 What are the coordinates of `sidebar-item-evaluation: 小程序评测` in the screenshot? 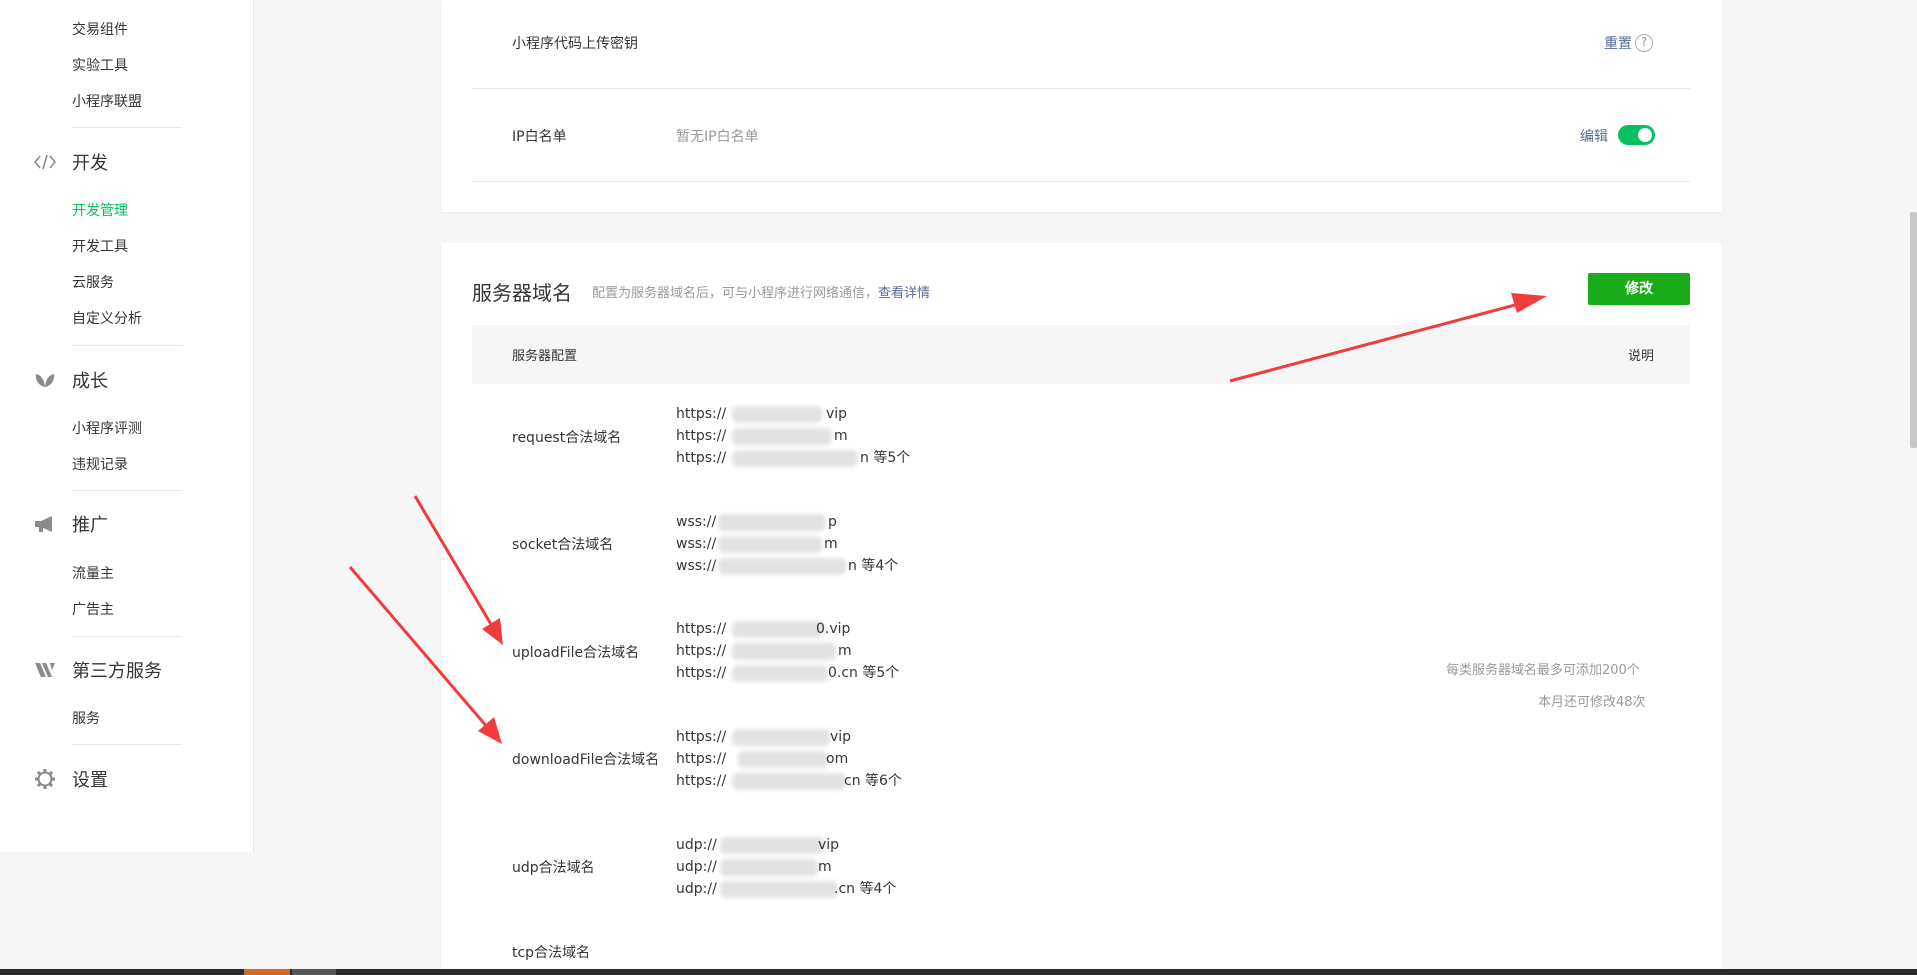 It's located at (107, 429).